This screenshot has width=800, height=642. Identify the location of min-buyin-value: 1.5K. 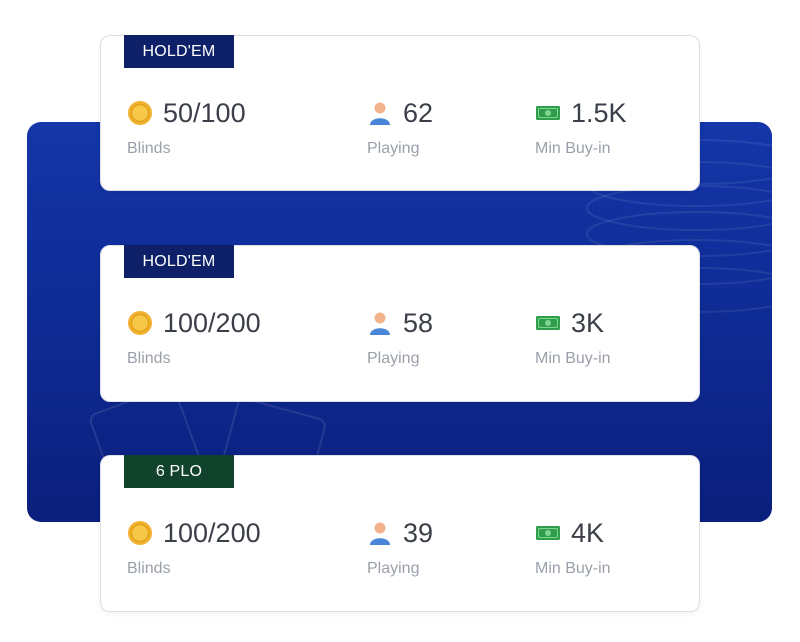
(599, 113).